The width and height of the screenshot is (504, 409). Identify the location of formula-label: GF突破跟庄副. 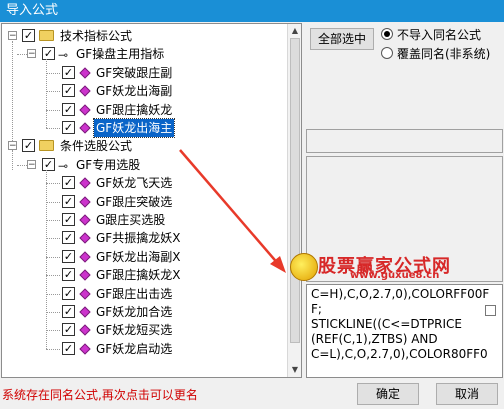
(134, 72).